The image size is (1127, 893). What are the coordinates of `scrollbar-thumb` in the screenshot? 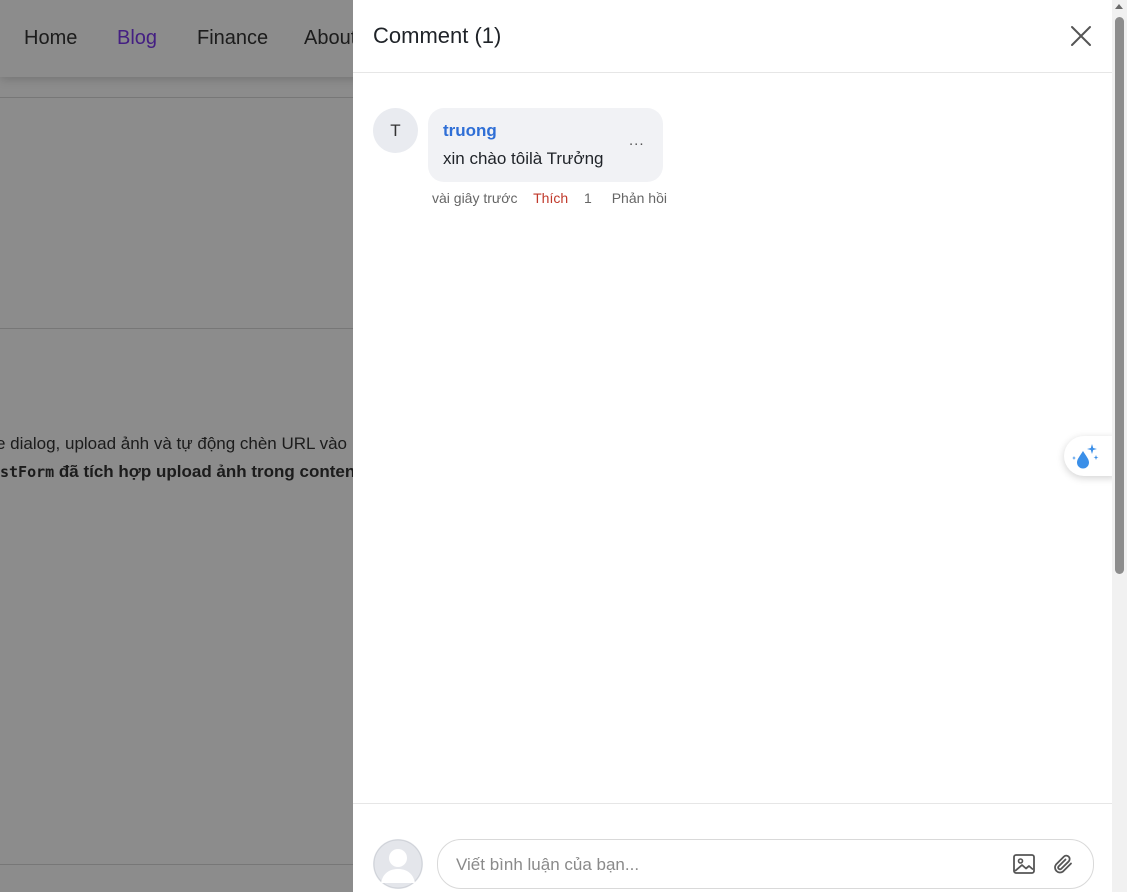 It's located at (1119, 295).